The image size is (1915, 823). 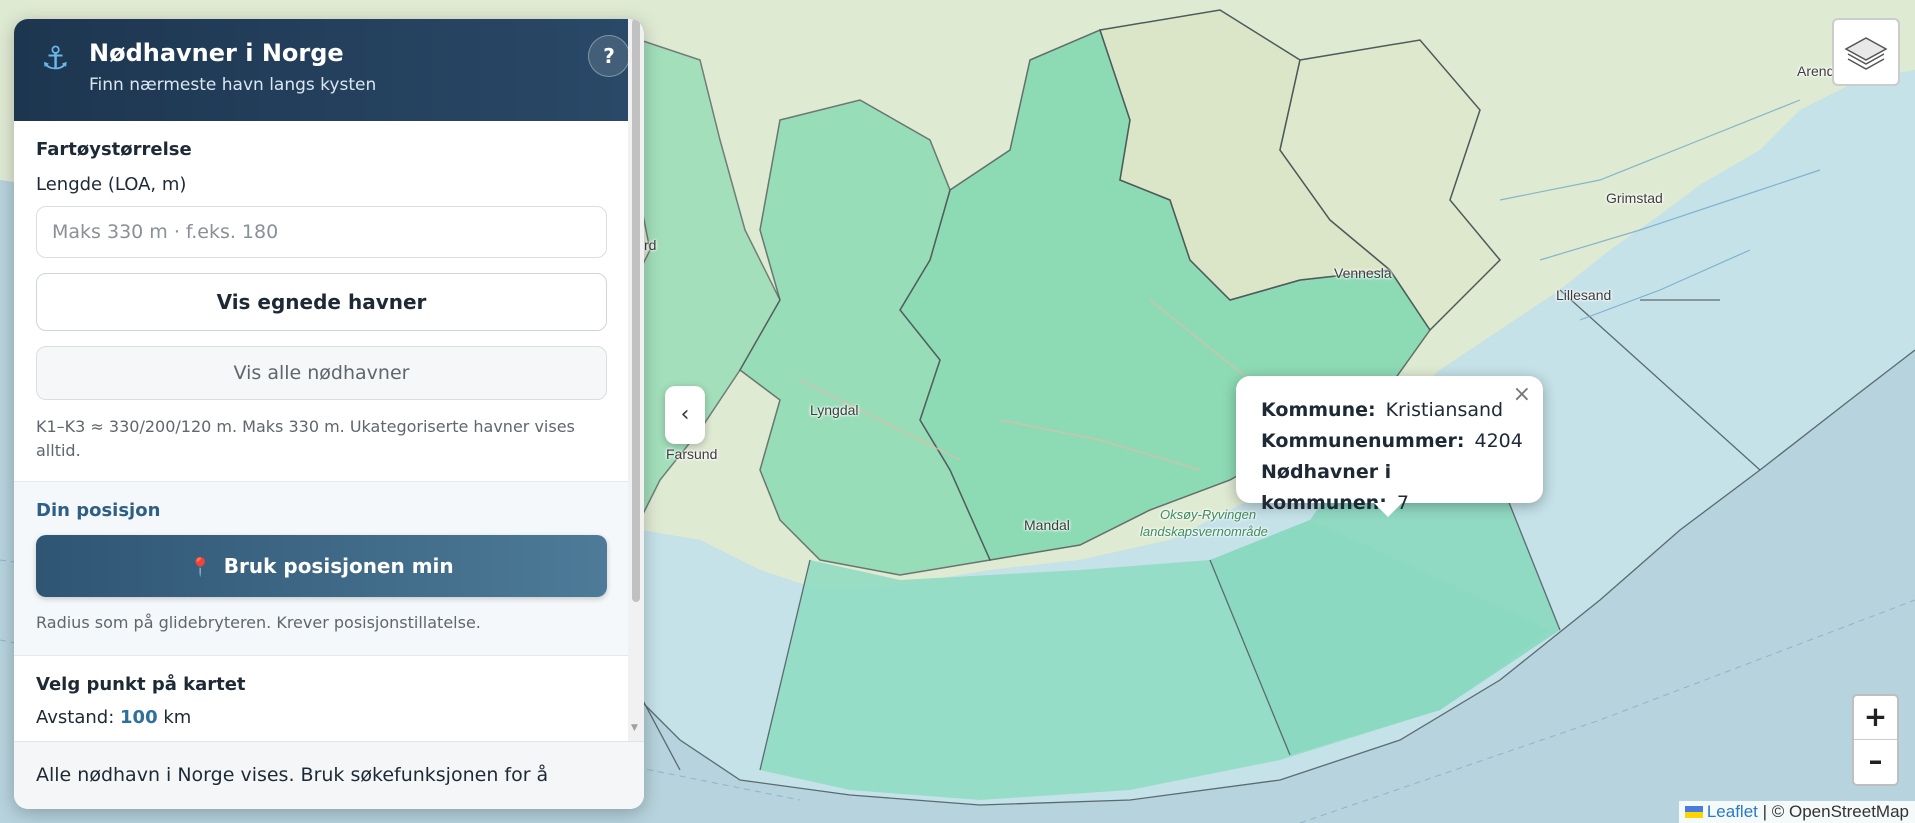 I want to click on popup-kommune-value: Kristiansand, so click(x=1444, y=410).